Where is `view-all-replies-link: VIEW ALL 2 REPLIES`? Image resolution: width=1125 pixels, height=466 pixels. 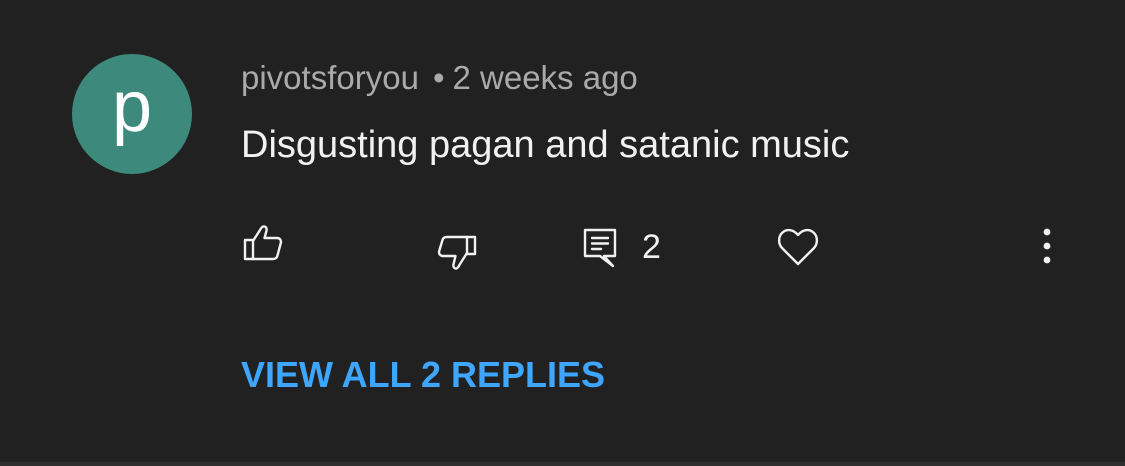 view-all-replies-link: VIEW ALL 2 REPLIES is located at coordinates (423, 375).